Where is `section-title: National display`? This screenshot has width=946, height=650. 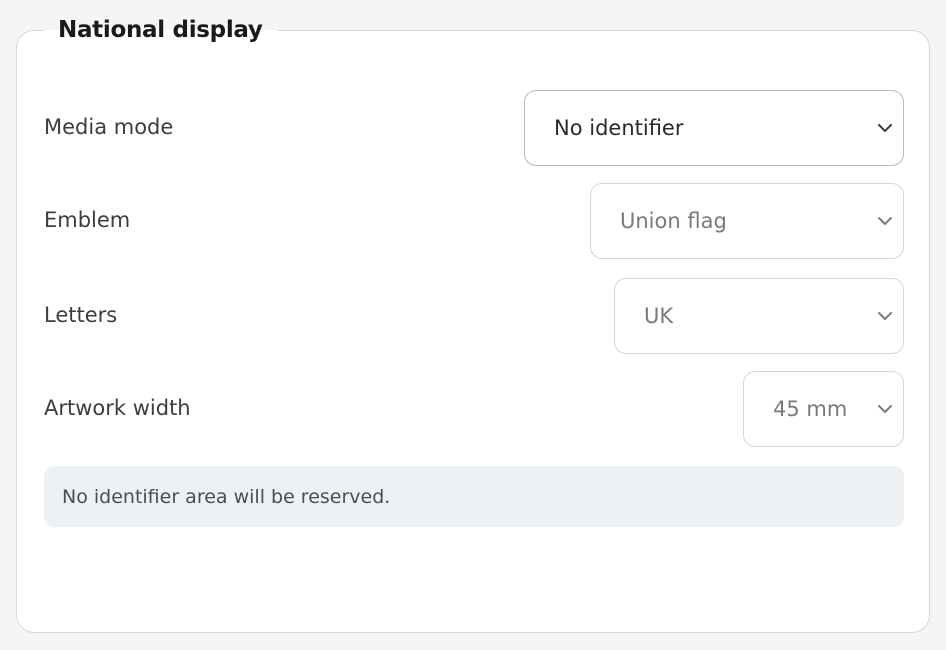 section-title: National display is located at coordinates (160, 30).